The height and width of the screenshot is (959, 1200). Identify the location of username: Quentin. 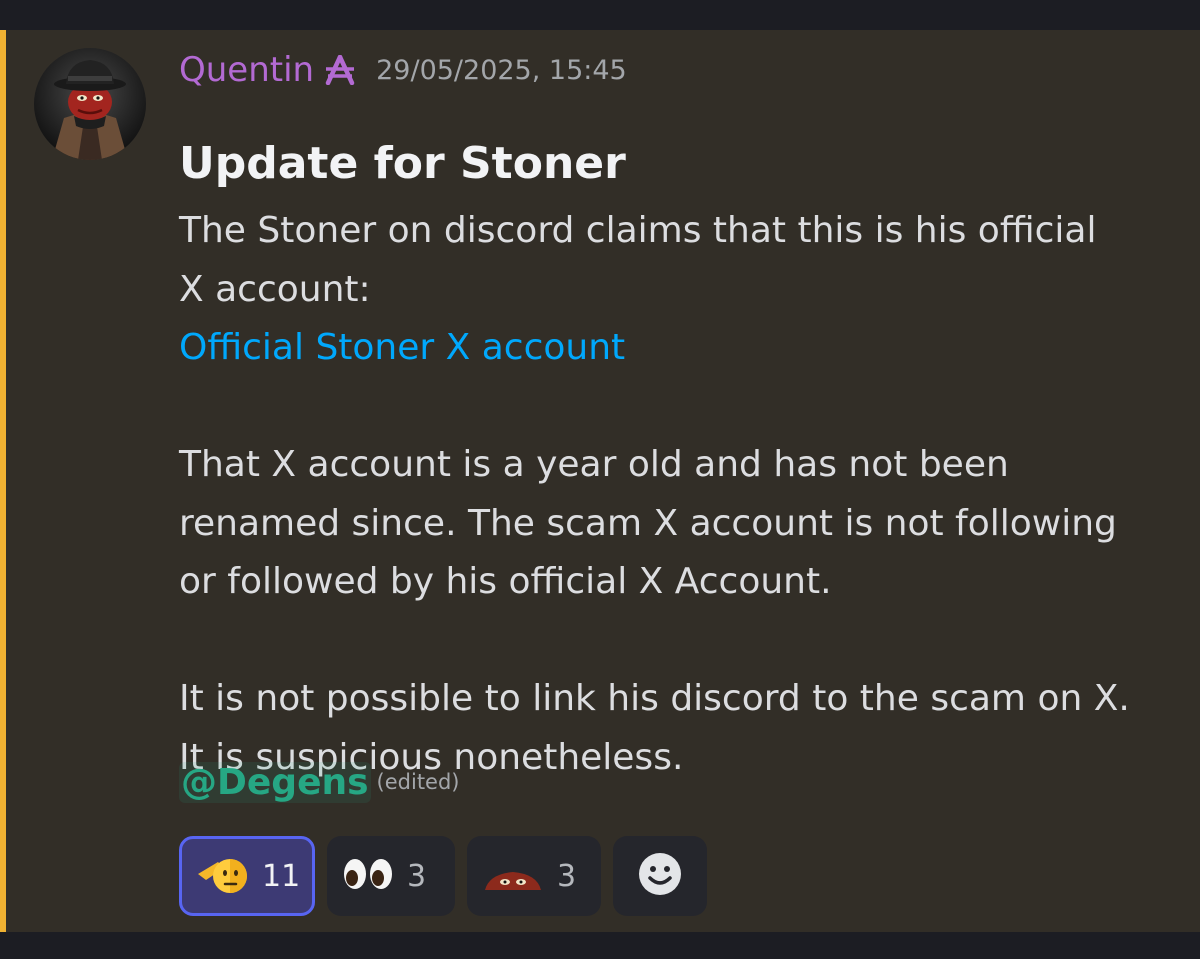
(246, 70).